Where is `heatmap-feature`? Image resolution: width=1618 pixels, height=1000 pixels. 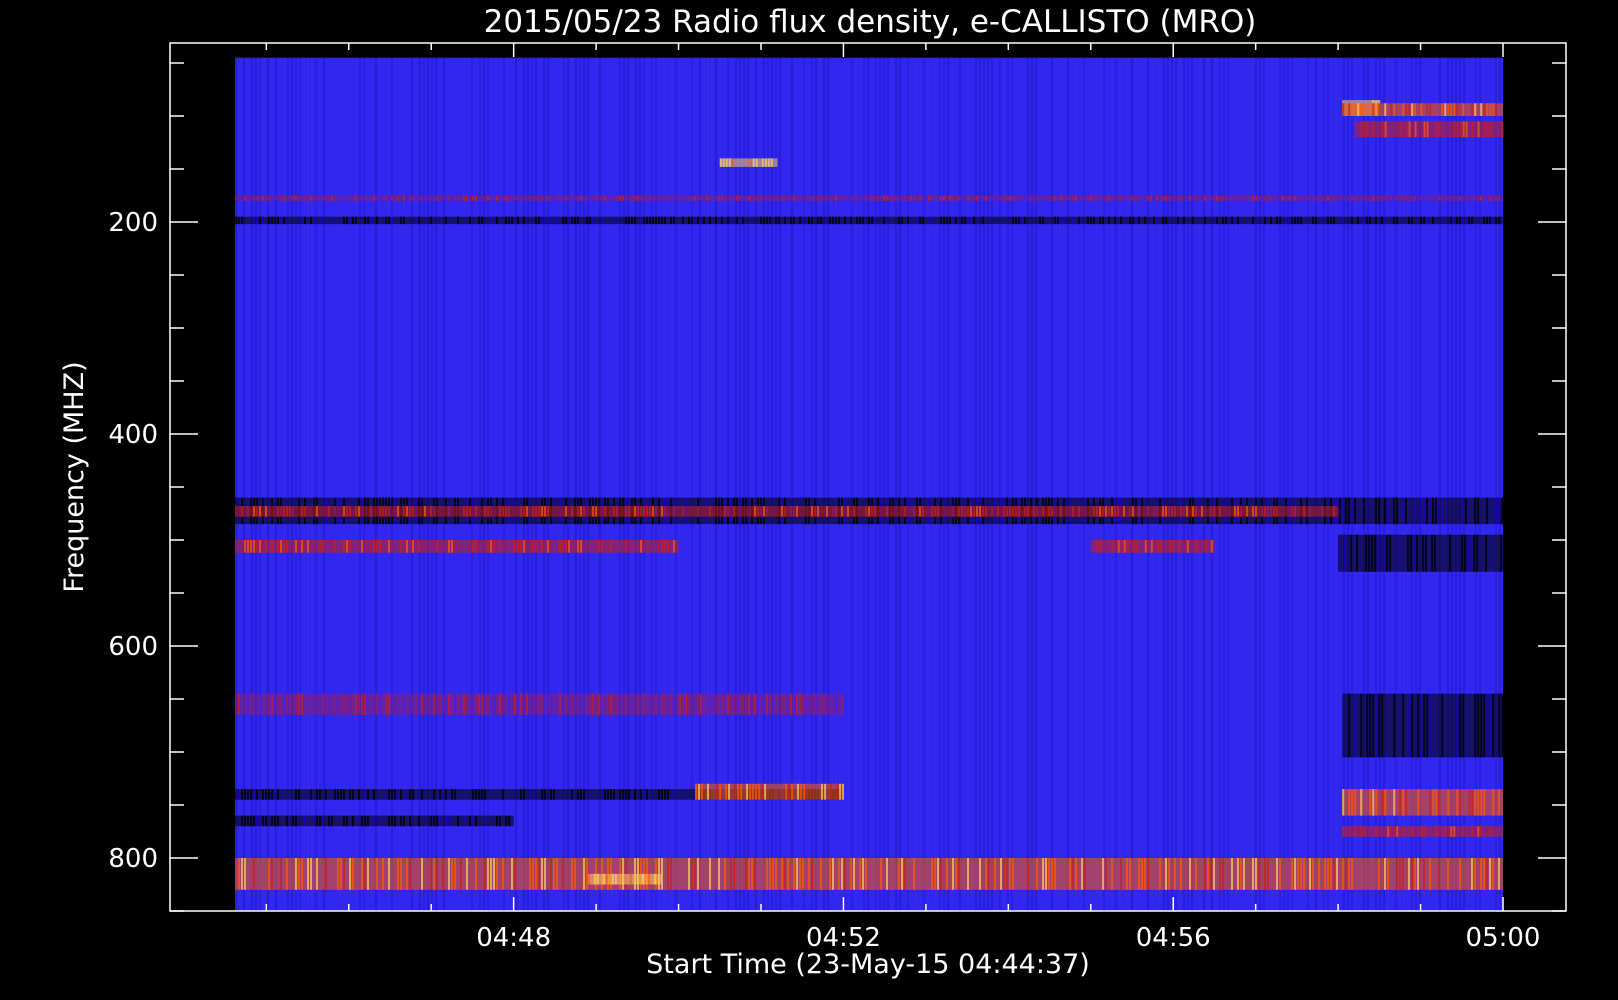
heatmap-feature is located at coordinates (1429, 129).